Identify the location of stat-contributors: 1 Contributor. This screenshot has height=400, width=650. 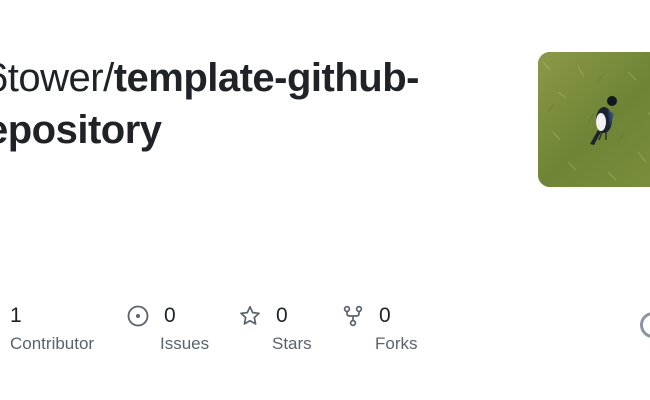
(52, 327).